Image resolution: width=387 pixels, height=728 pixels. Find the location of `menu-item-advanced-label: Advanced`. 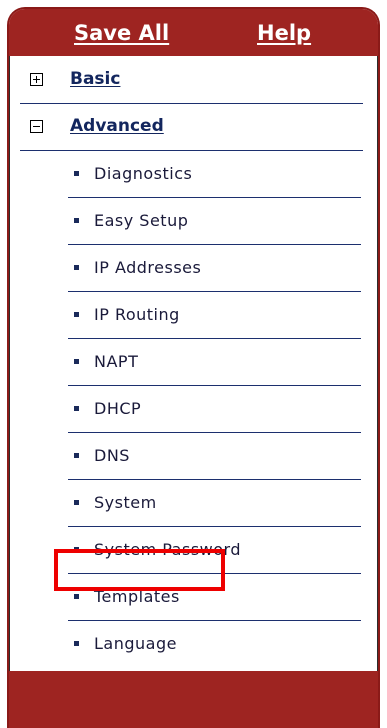

menu-item-advanced-label: Advanced is located at coordinates (117, 126).